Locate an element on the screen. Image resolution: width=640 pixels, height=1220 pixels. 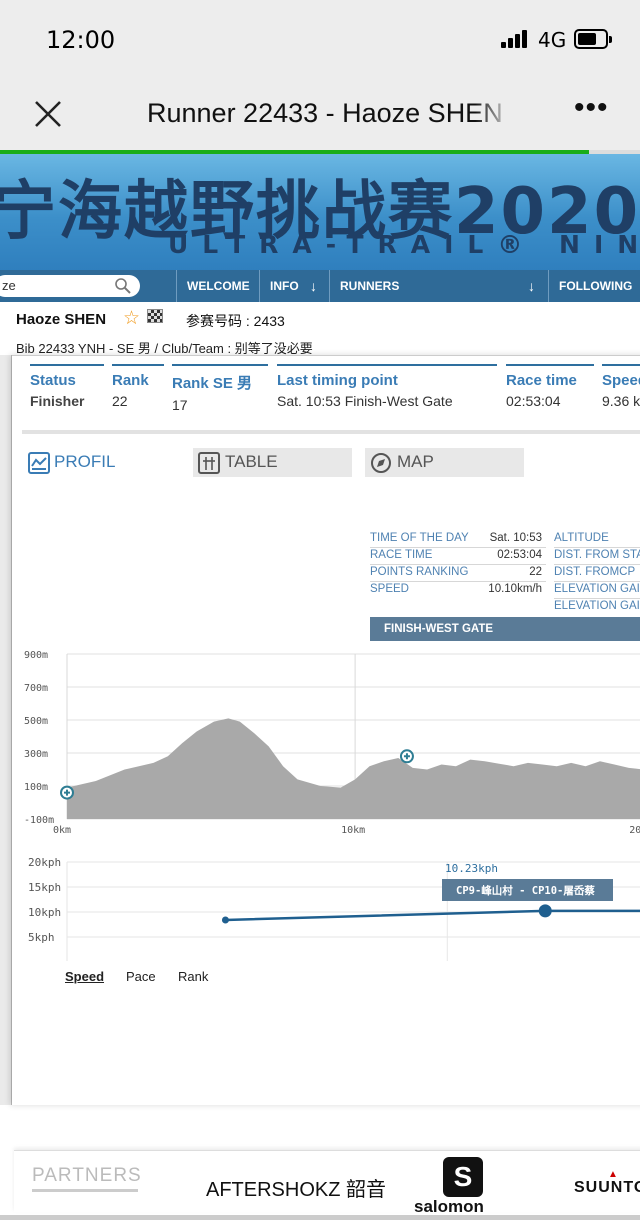
speed-value-label: 10.23kph is located at coordinates (471, 868).